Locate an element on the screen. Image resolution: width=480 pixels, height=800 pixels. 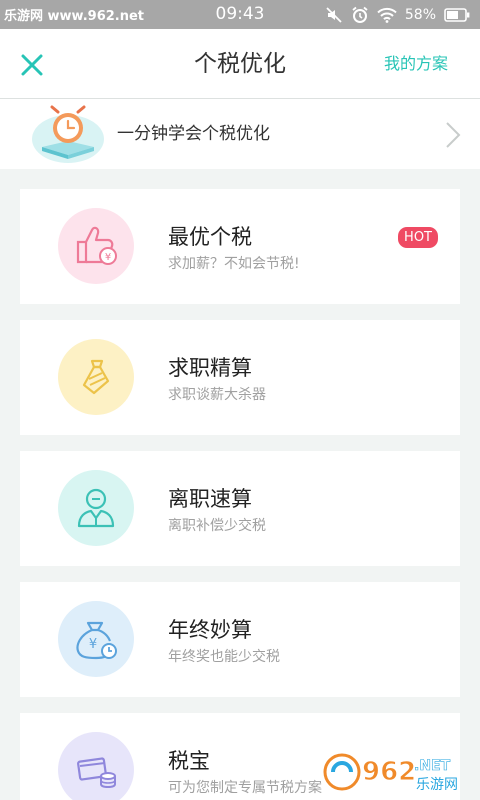
card-title: 年终妙算 is located at coordinates (210, 630).